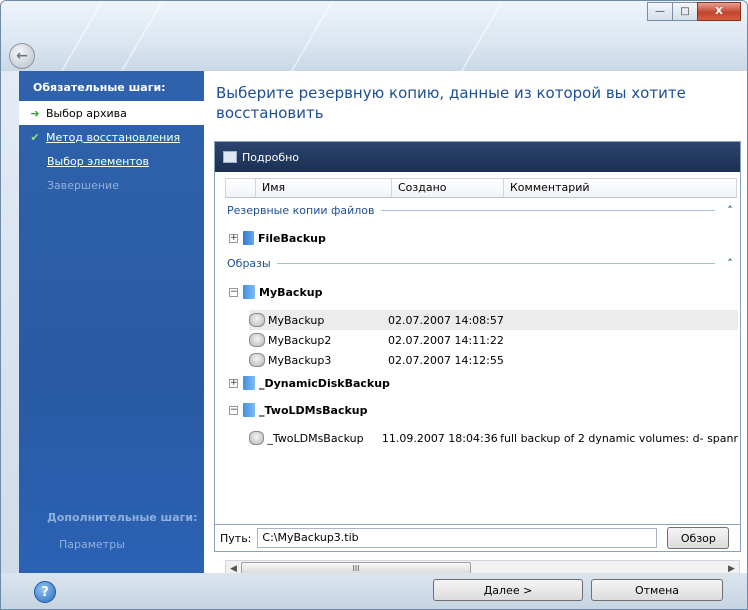  Describe the element at coordinates (300, 360) in the screenshot. I see `cell-name: MyBackup3` at that location.